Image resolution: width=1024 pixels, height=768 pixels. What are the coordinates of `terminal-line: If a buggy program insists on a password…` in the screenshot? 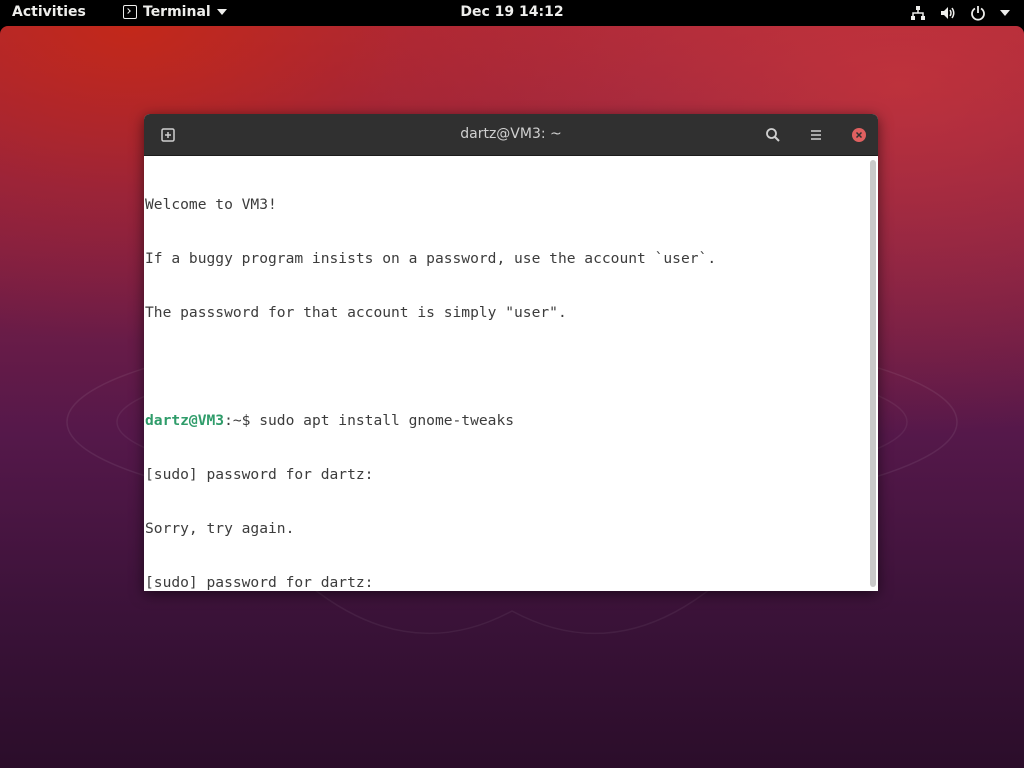 It's located at (431, 258).